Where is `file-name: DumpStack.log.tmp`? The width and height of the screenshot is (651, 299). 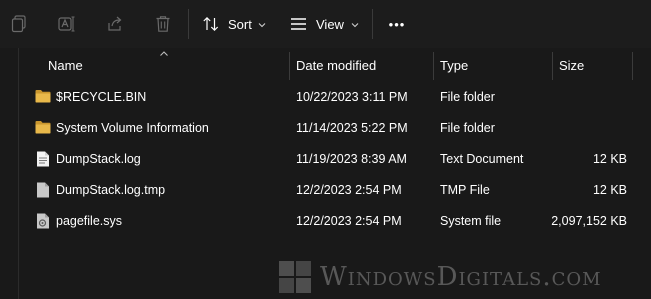
file-name: DumpStack.log.tmp is located at coordinates (111, 189).